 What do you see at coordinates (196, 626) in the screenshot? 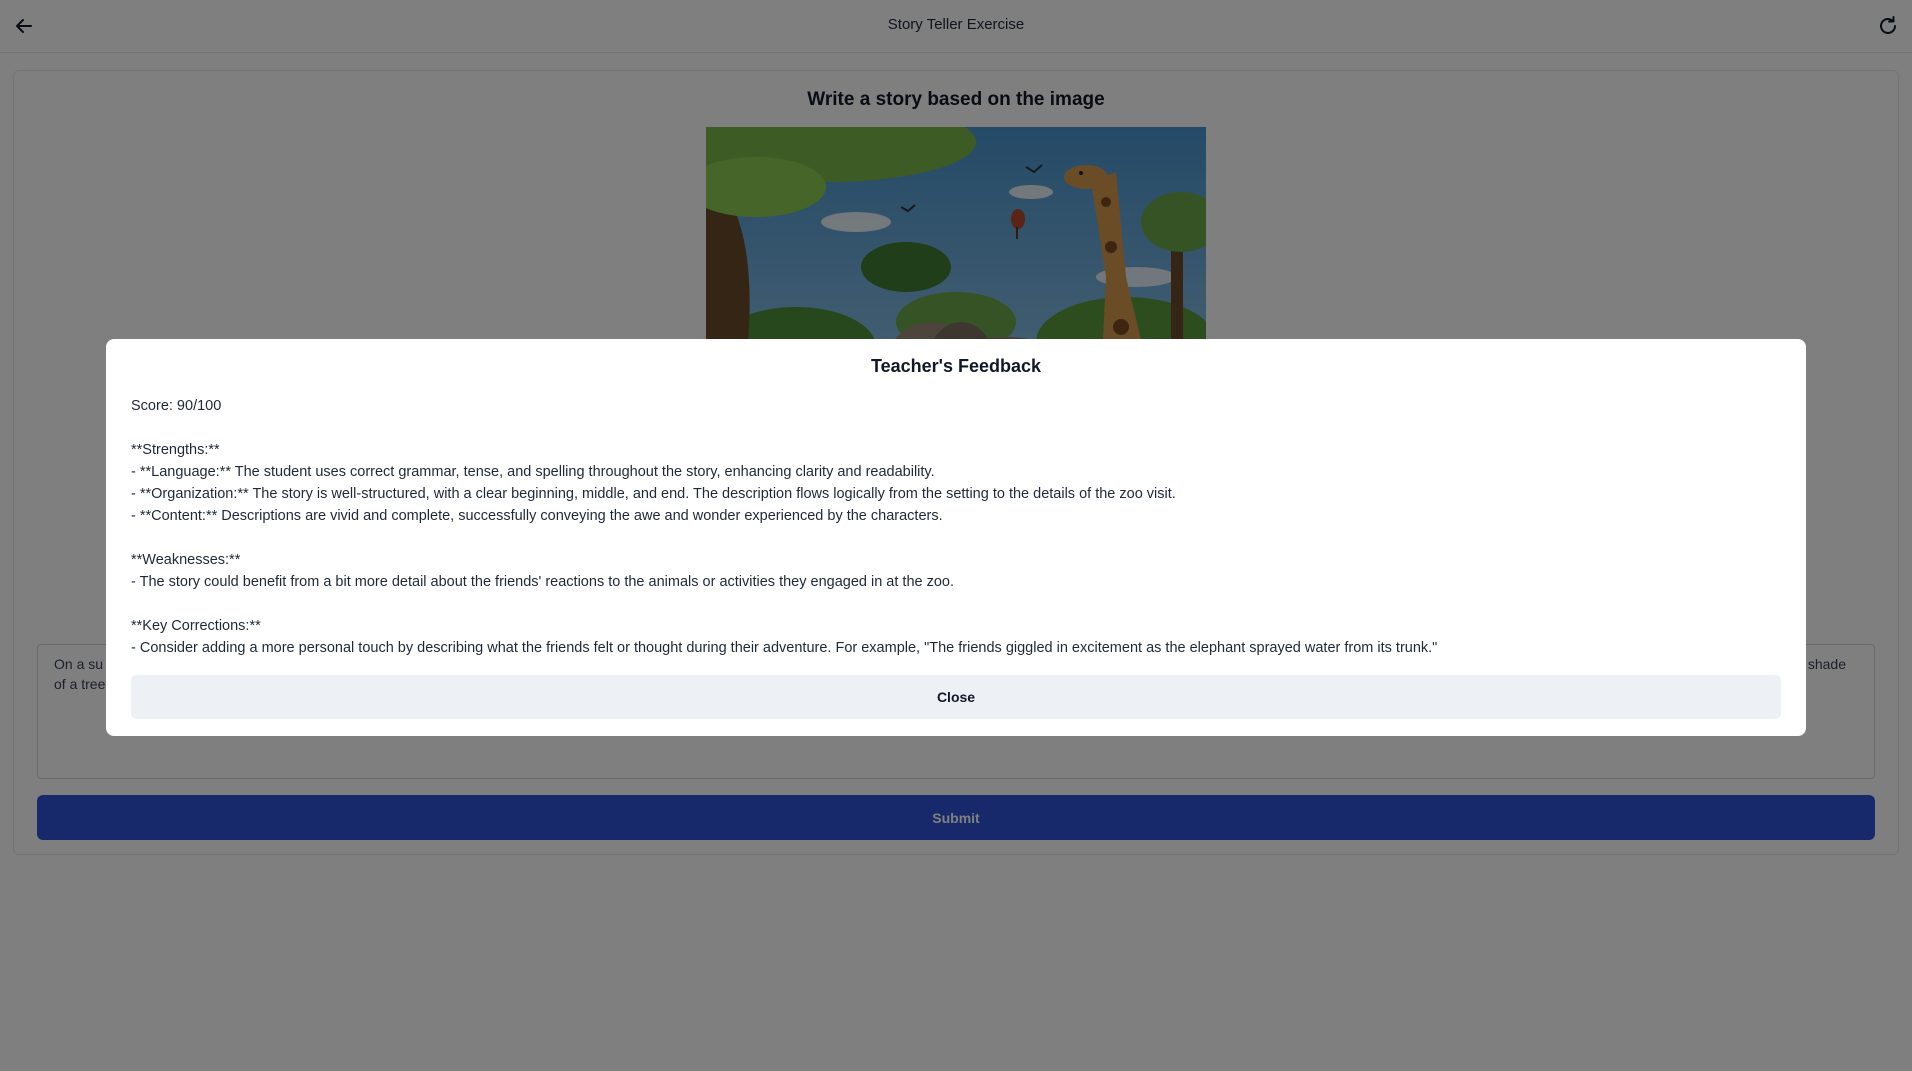
I see `corrections-heading: **Key Corrections:**` at bounding box center [196, 626].